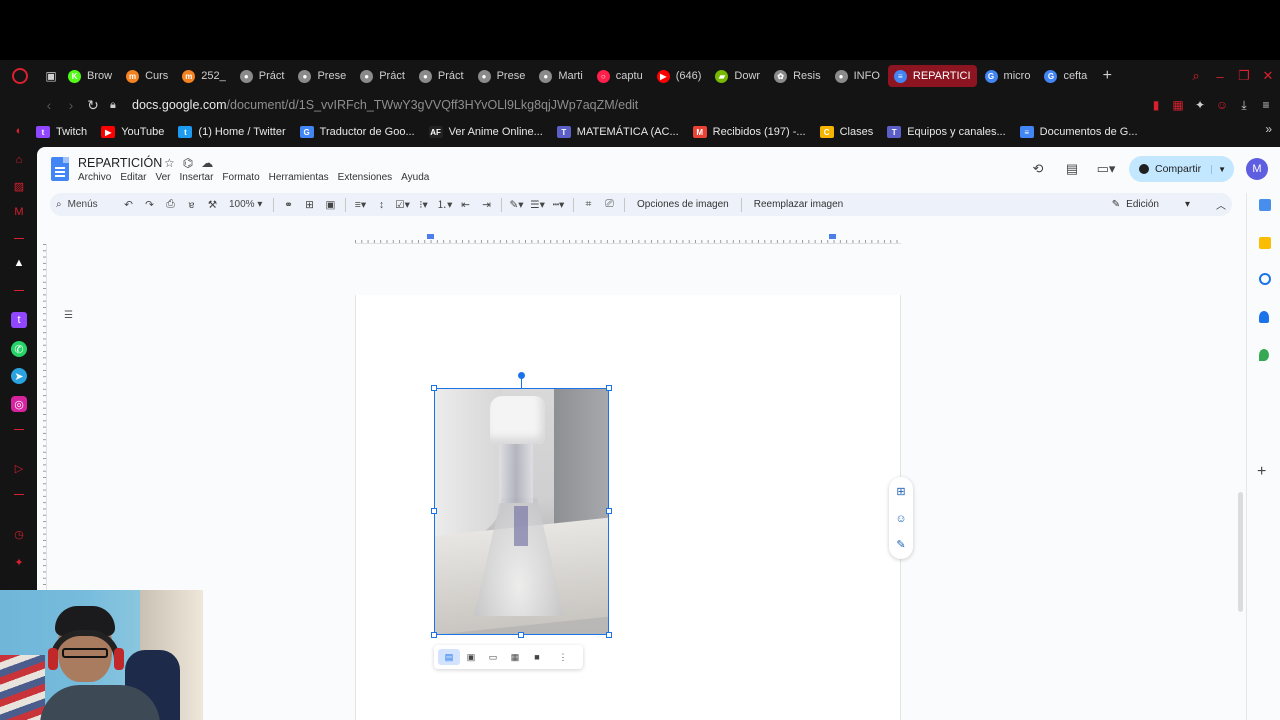 The height and width of the screenshot is (720, 1280). Describe the element at coordinates (162, 177) in the screenshot. I see `menu-item: Ver` at that location.